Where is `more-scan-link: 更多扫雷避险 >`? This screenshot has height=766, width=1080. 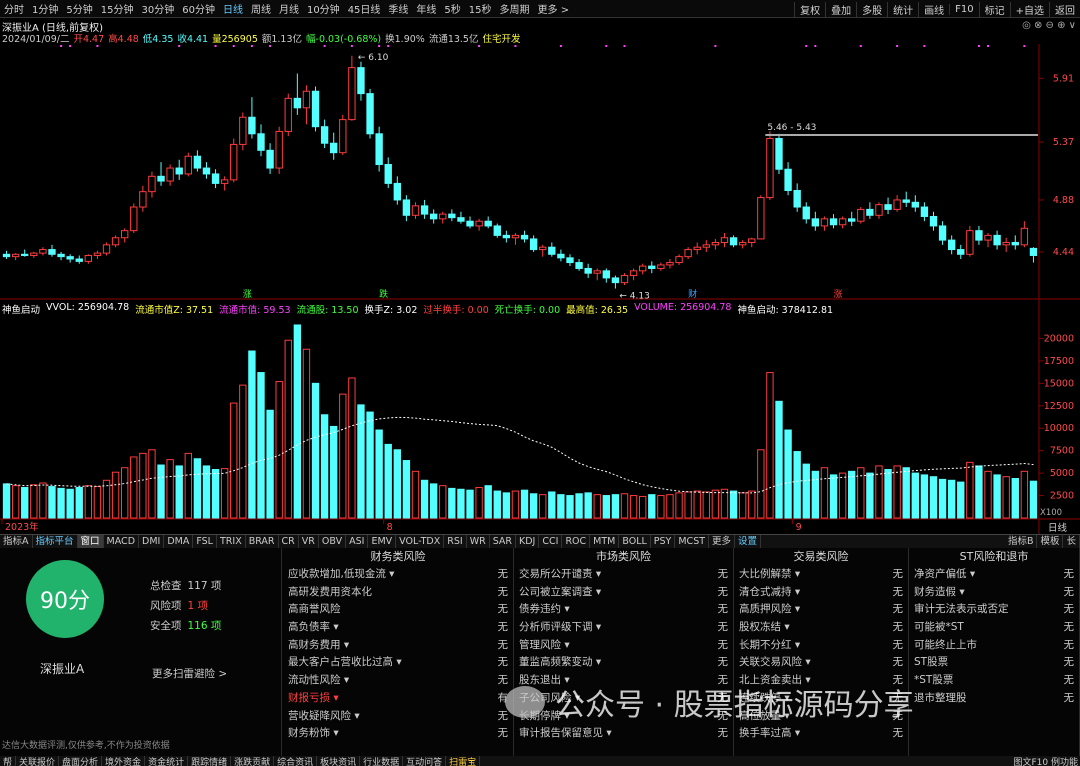 more-scan-link: 更多扫雷避险 > is located at coordinates (189, 673).